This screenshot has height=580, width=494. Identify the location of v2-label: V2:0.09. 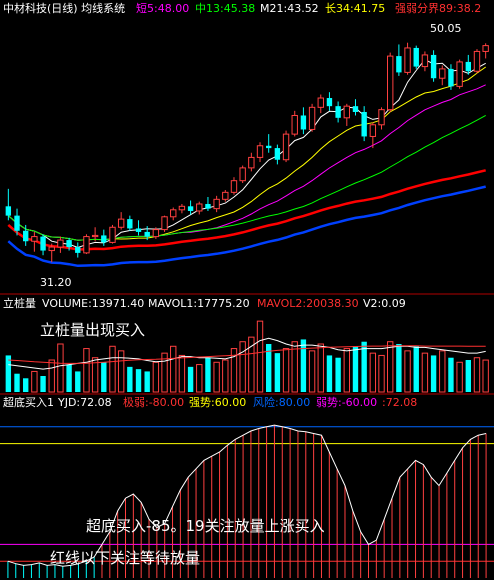
(384, 303).